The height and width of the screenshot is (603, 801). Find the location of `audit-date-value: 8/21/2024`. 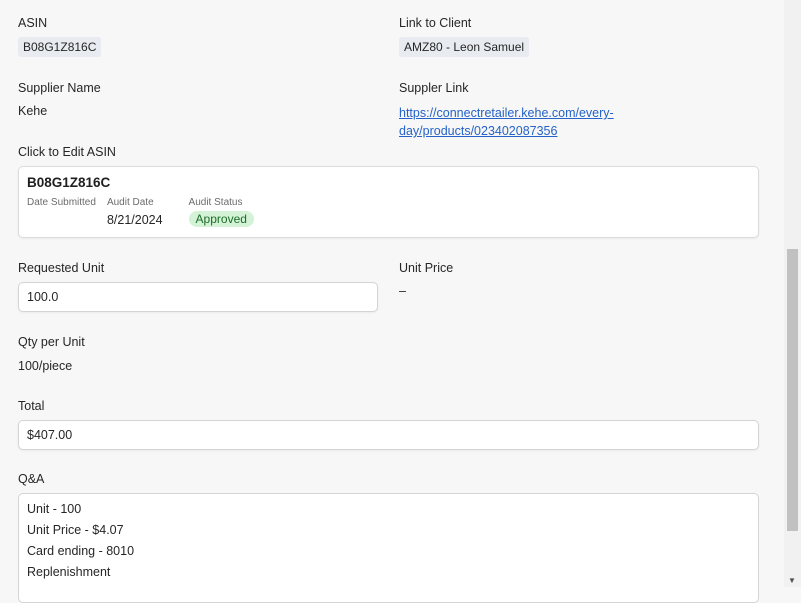

audit-date-value: 8/21/2024 is located at coordinates (134, 220).